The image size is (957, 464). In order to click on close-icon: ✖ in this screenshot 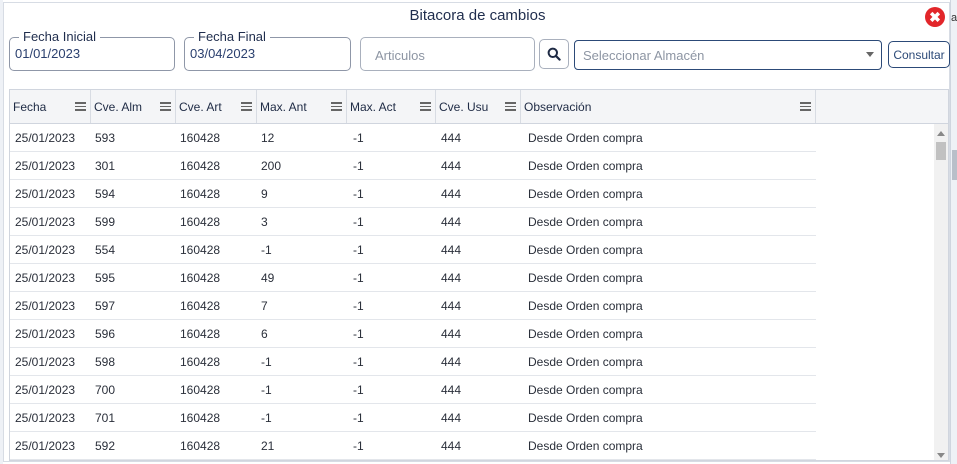, I will do `click(935, 17)`.